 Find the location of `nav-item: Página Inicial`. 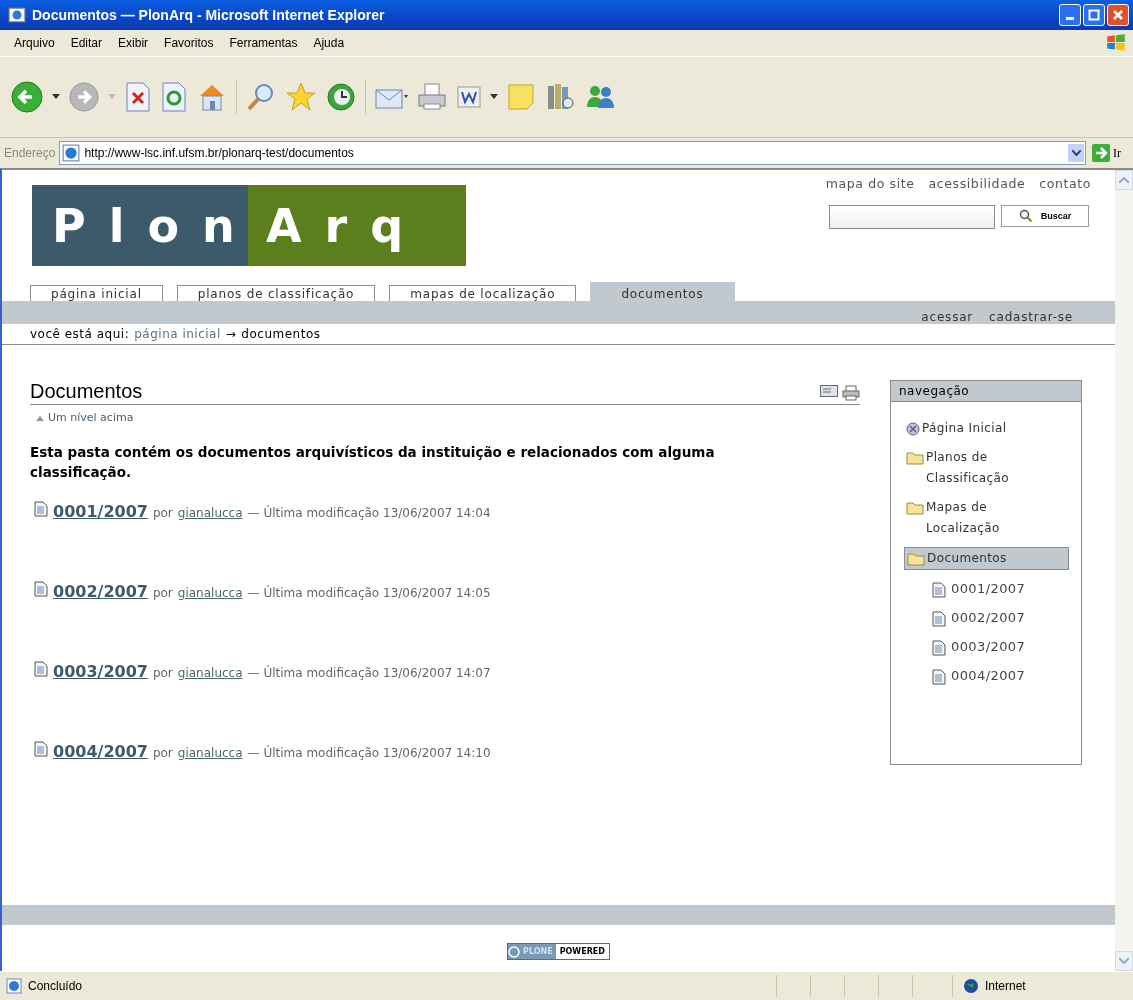

nav-item: Página Inicial is located at coordinates (986, 428).